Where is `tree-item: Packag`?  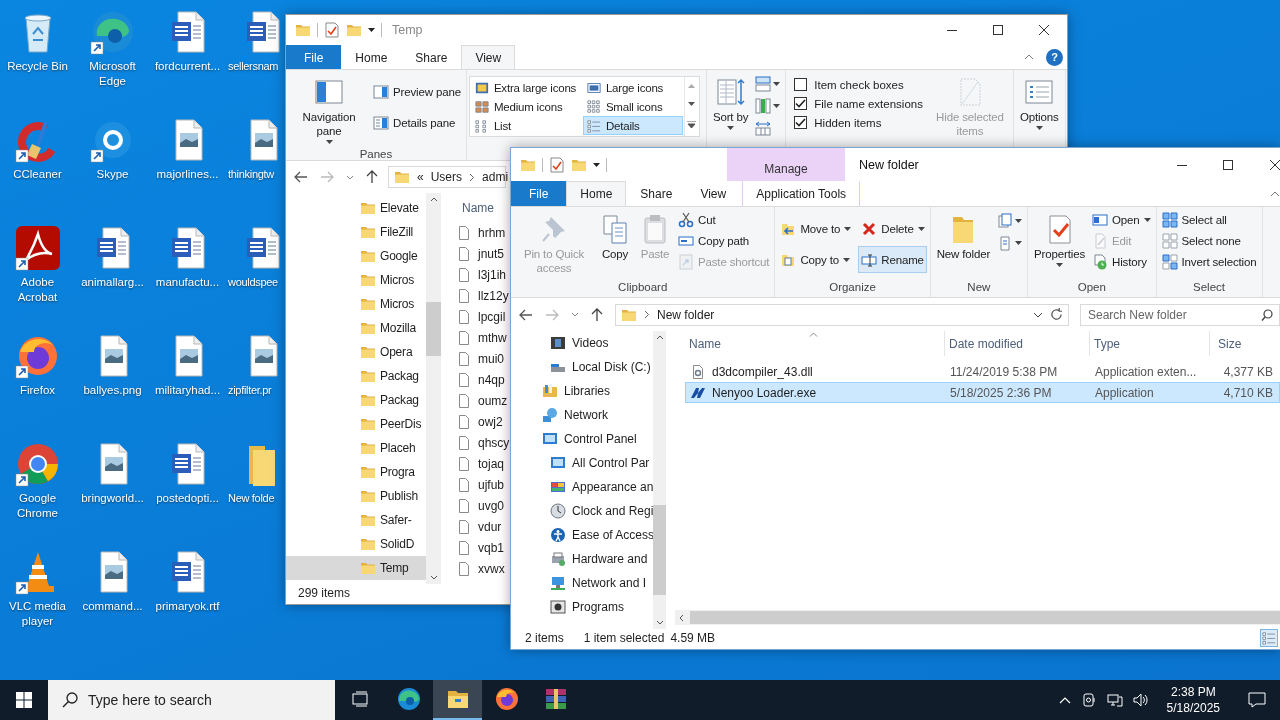
tree-item: Packag is located at coordinates (356, 376).